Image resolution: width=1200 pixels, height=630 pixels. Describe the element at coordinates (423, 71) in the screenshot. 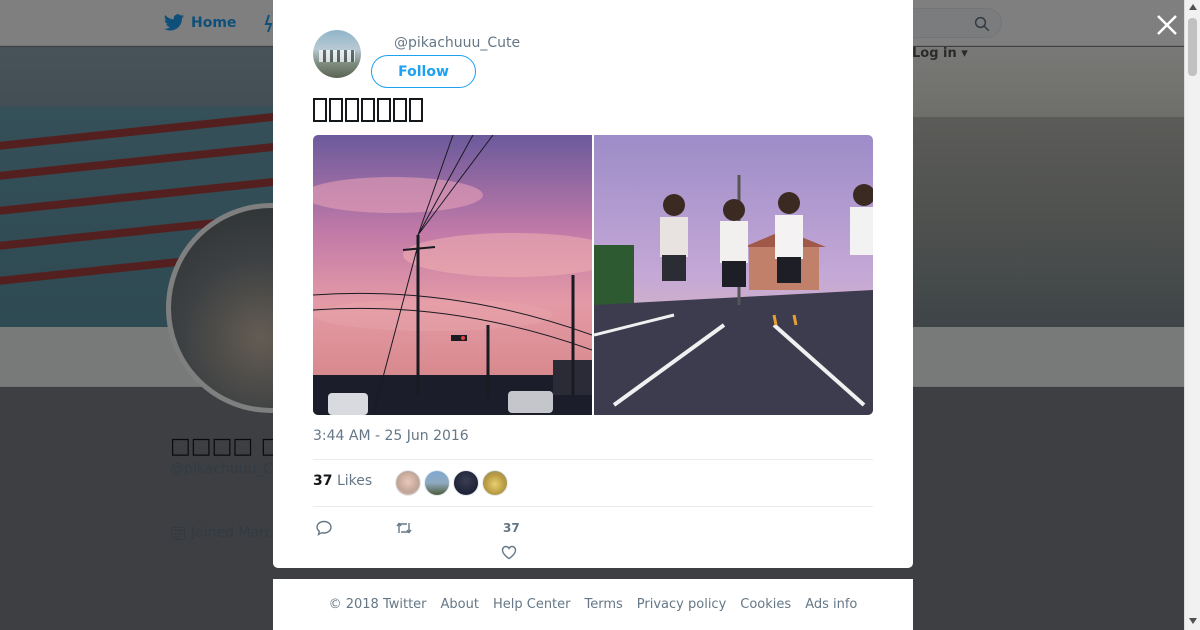

I see `follow-button: Follow` at that location.